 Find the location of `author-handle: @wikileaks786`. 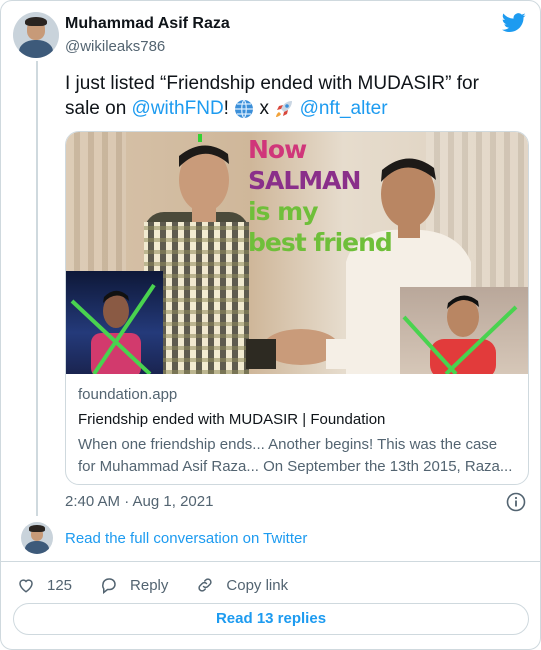

author-handle: @wikileaks786 is located at coordinates (115, 46).